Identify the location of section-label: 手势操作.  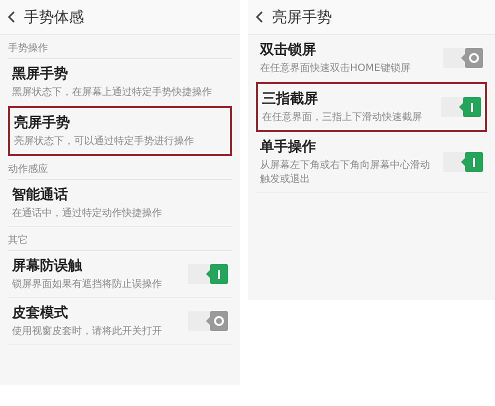
(120, 47).